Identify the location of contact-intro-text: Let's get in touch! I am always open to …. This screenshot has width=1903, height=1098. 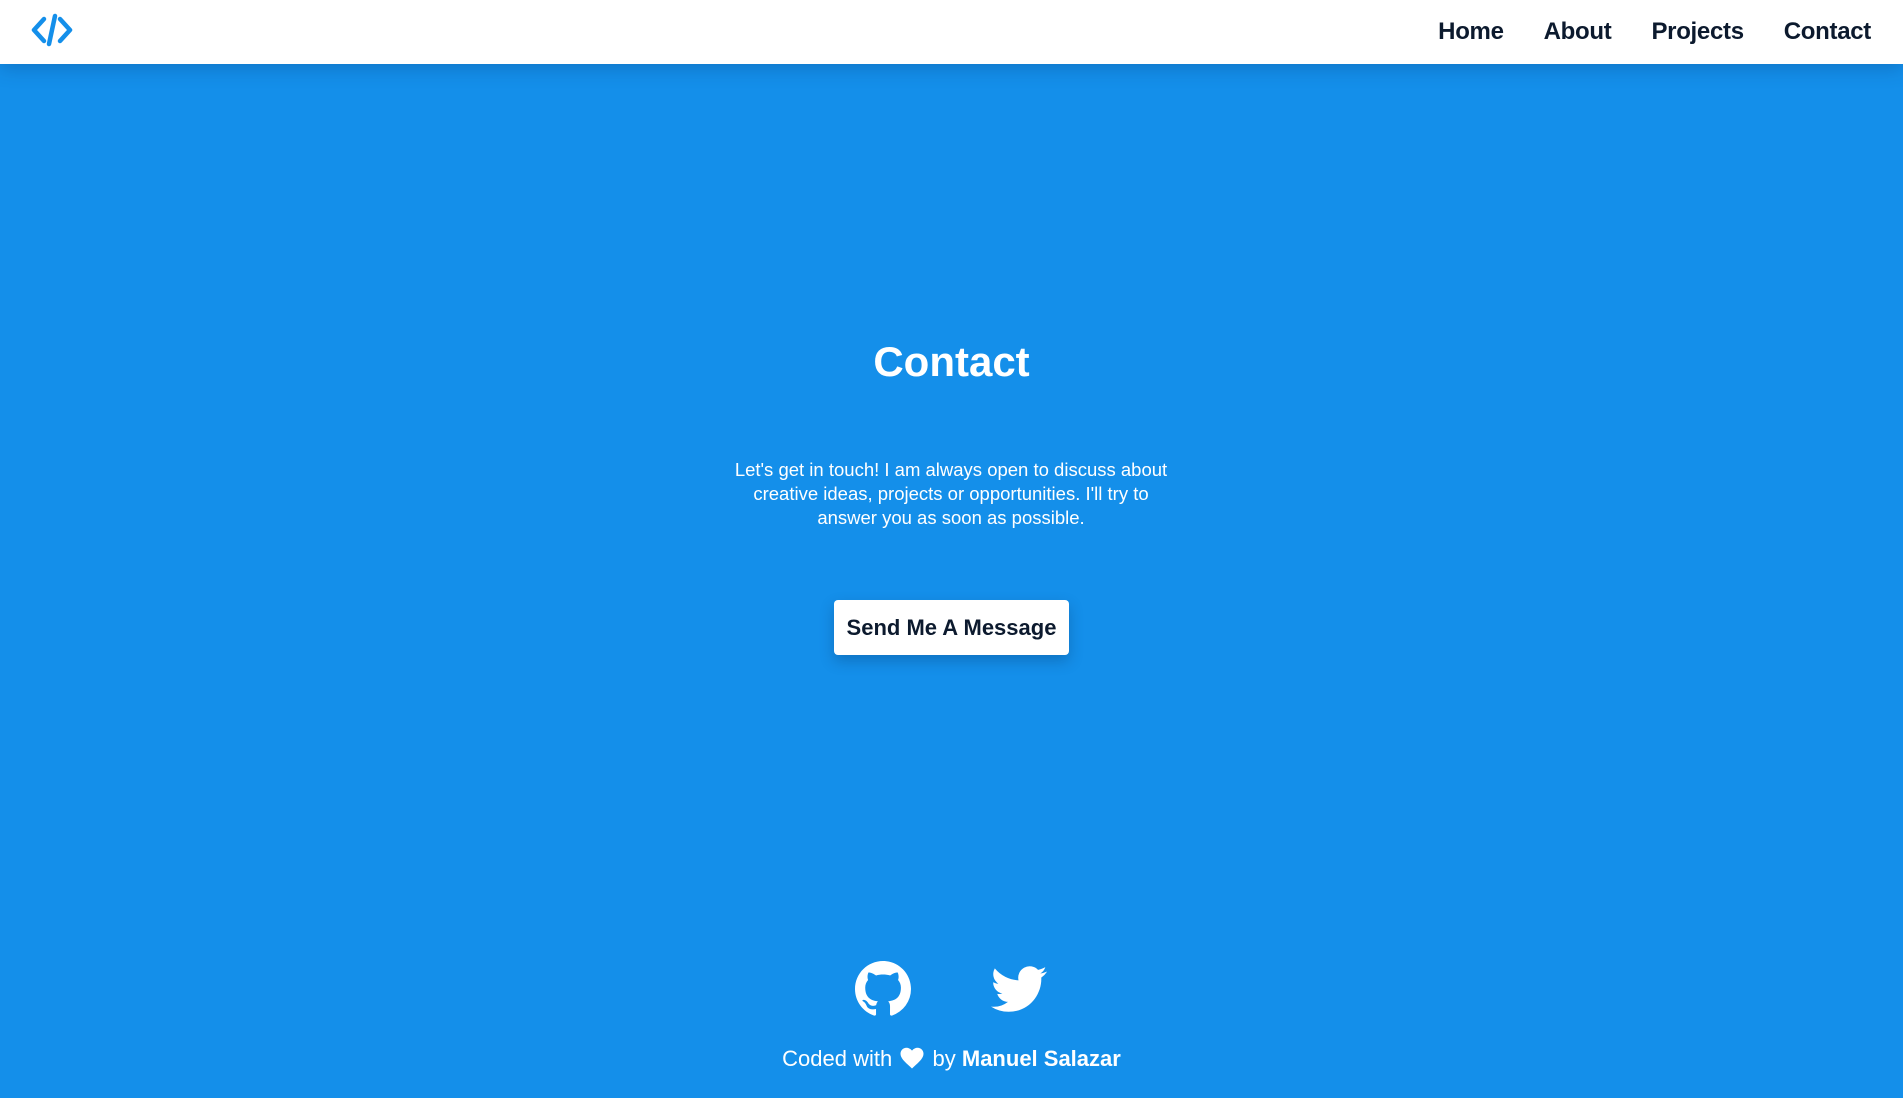
(951, 493).